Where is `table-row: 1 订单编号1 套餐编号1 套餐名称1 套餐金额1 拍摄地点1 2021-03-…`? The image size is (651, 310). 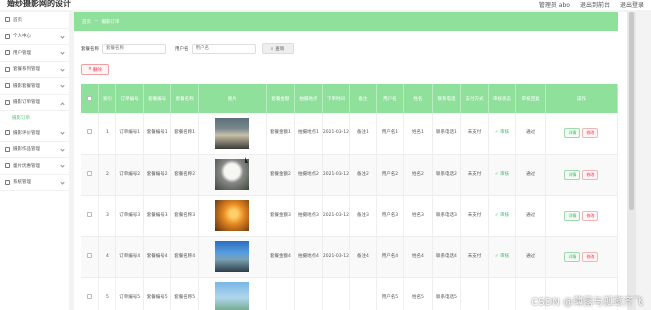 table-row: 1 订单编号1 套餐编号1 套餐名称1 套餐金额1 拍摄地点1 2021-03-… is located at coordinates (349, 134).